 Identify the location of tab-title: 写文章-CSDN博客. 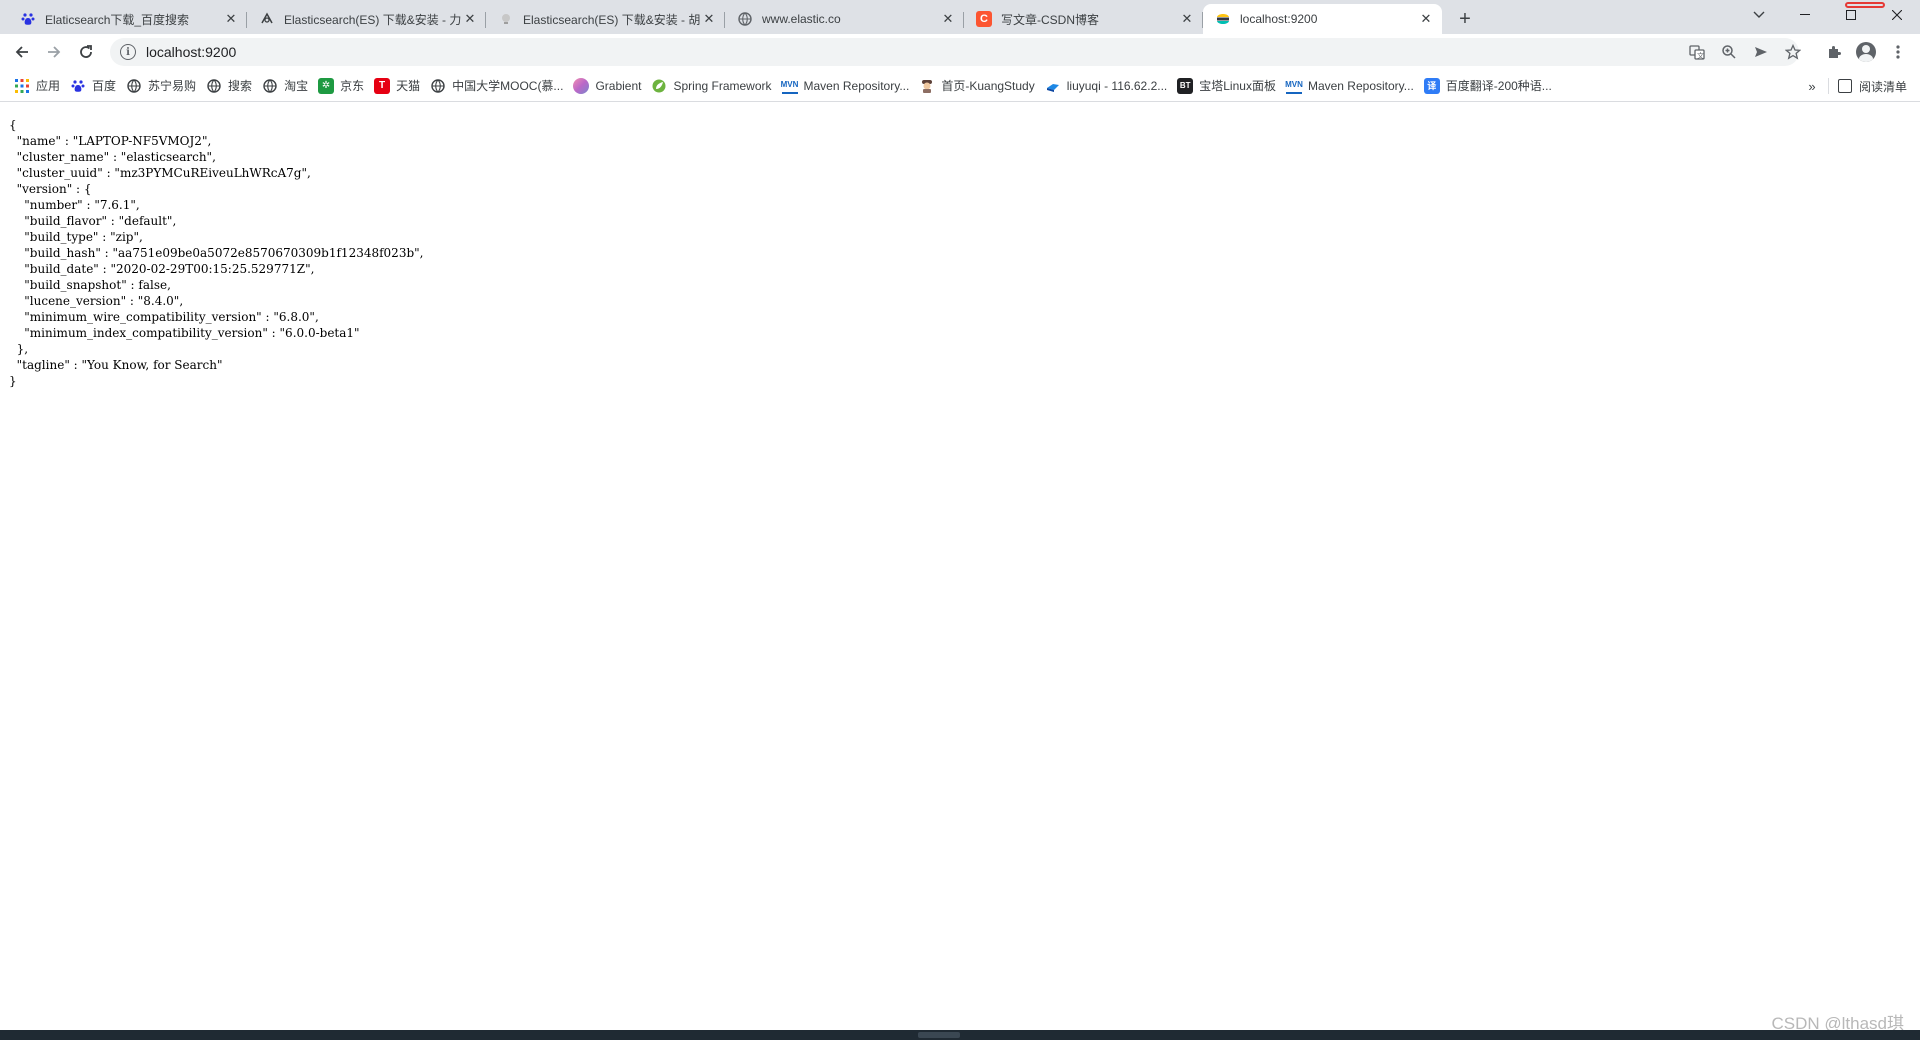
(1050, 19).